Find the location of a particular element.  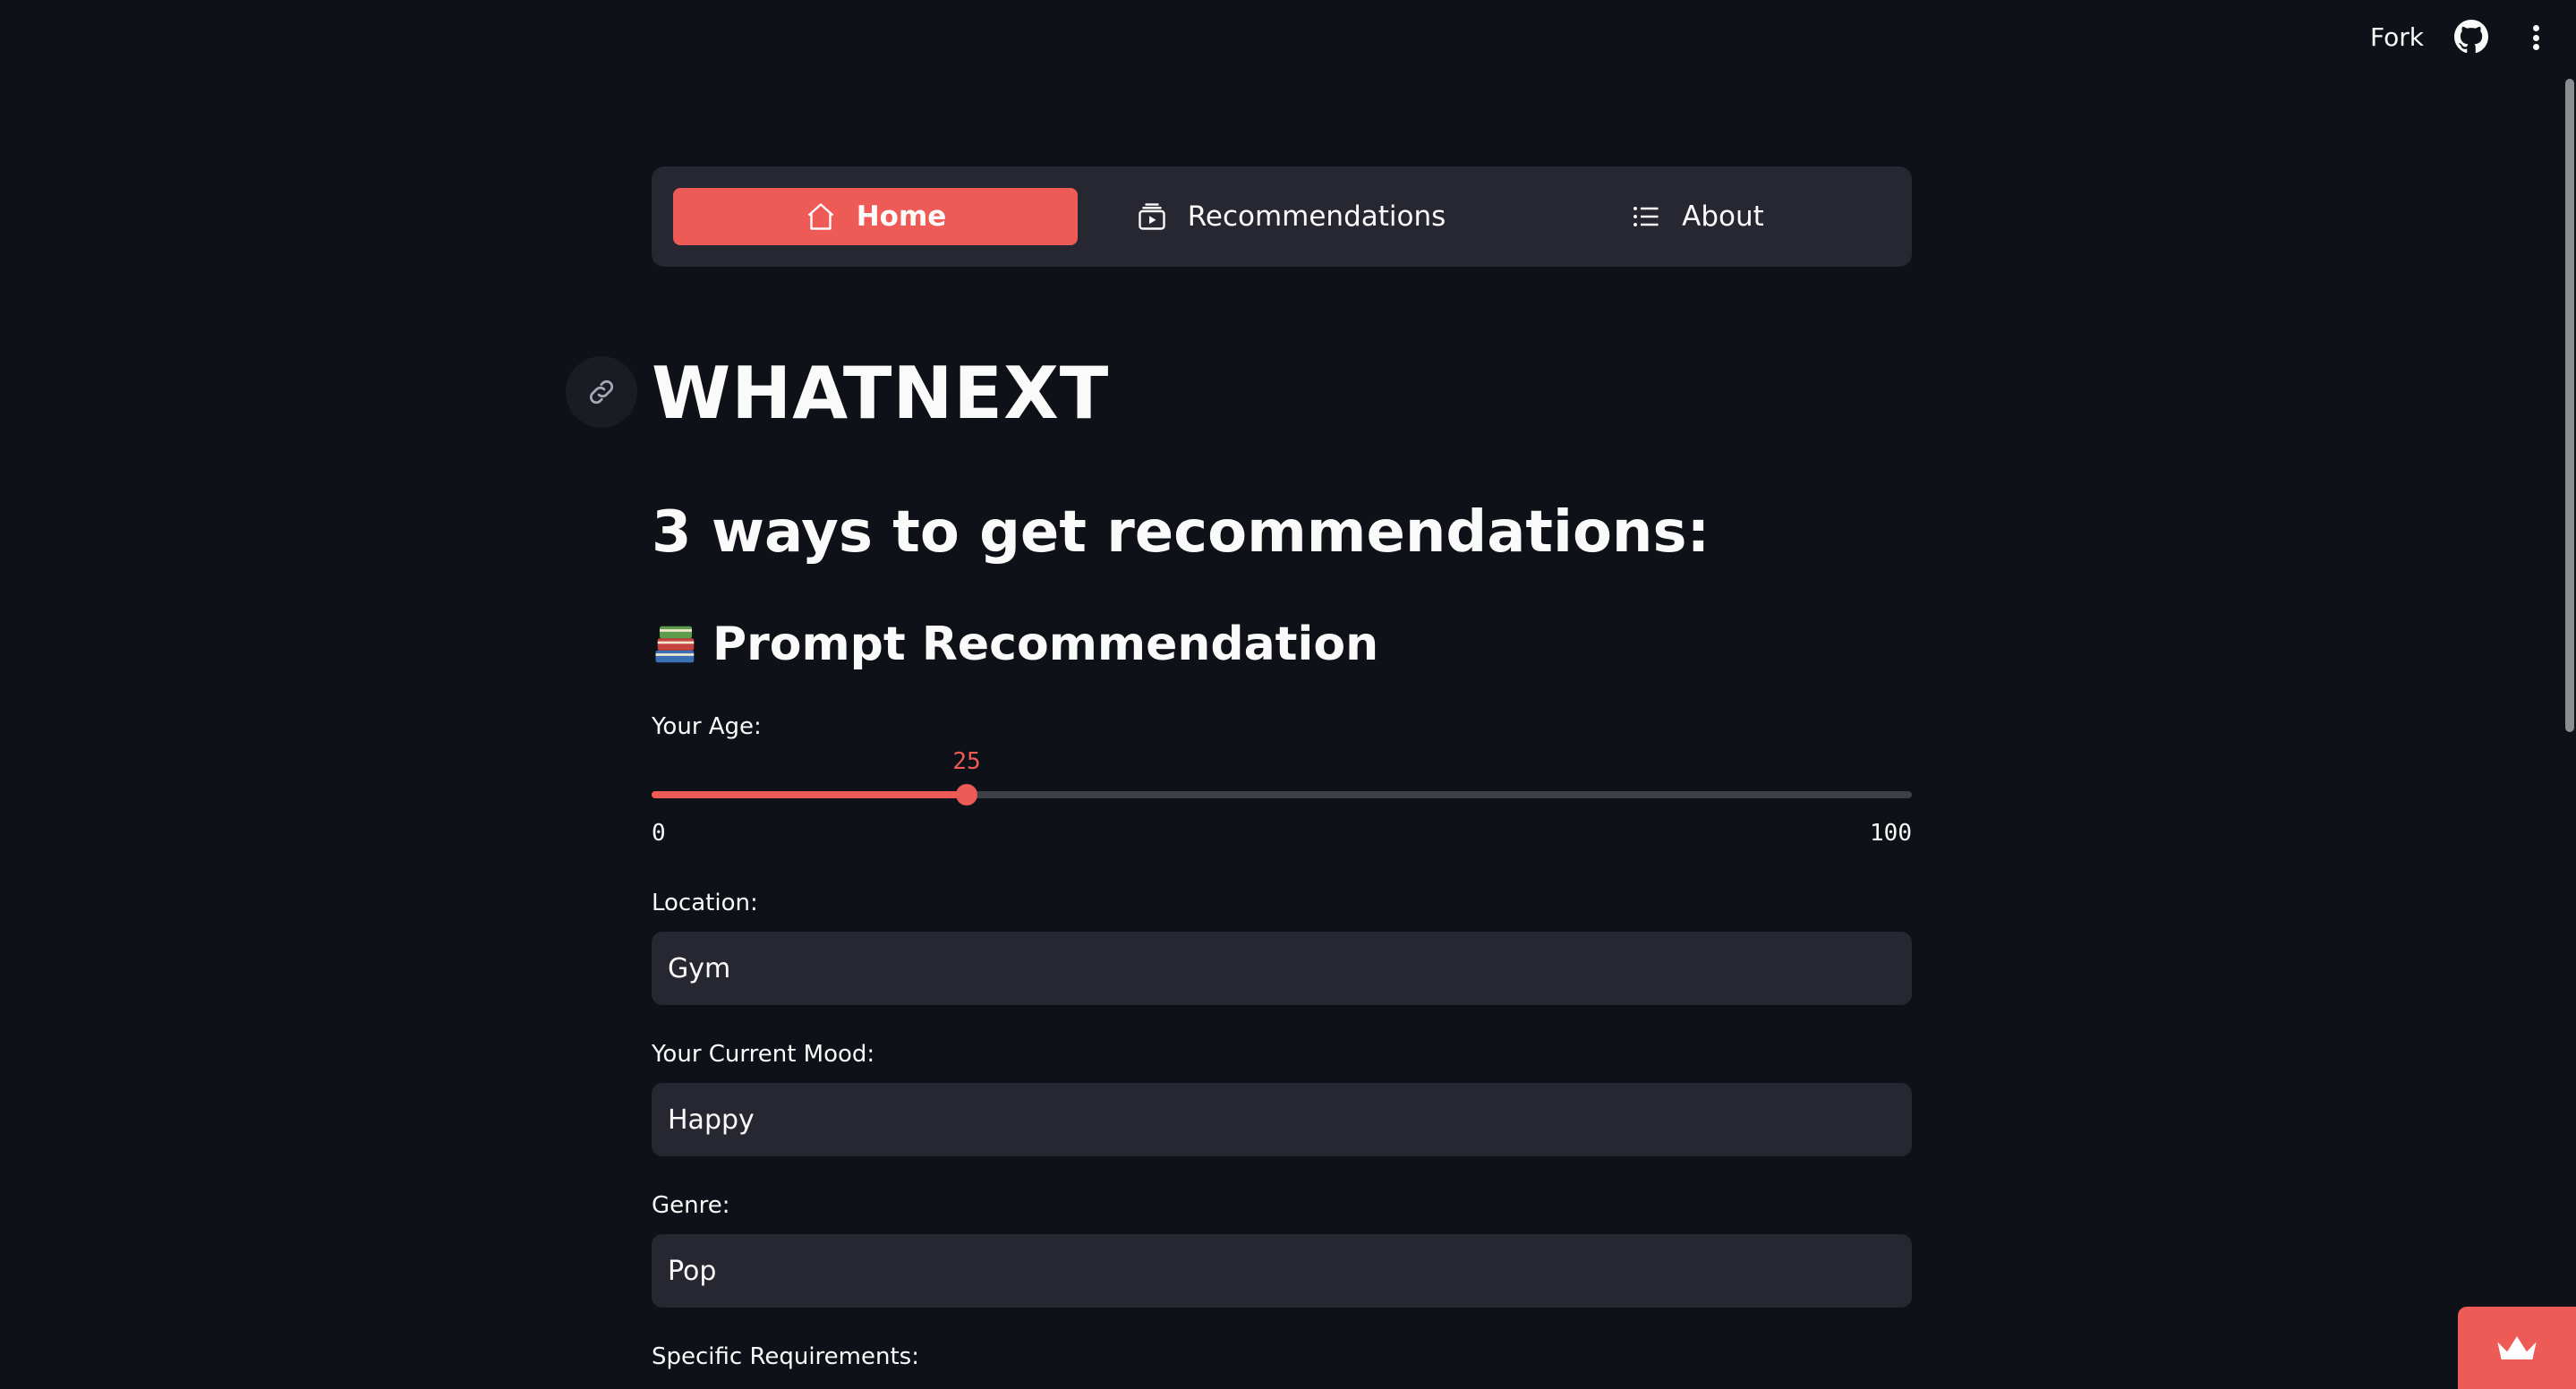

nav-item-label: About is located at coordinates (1723, 216).